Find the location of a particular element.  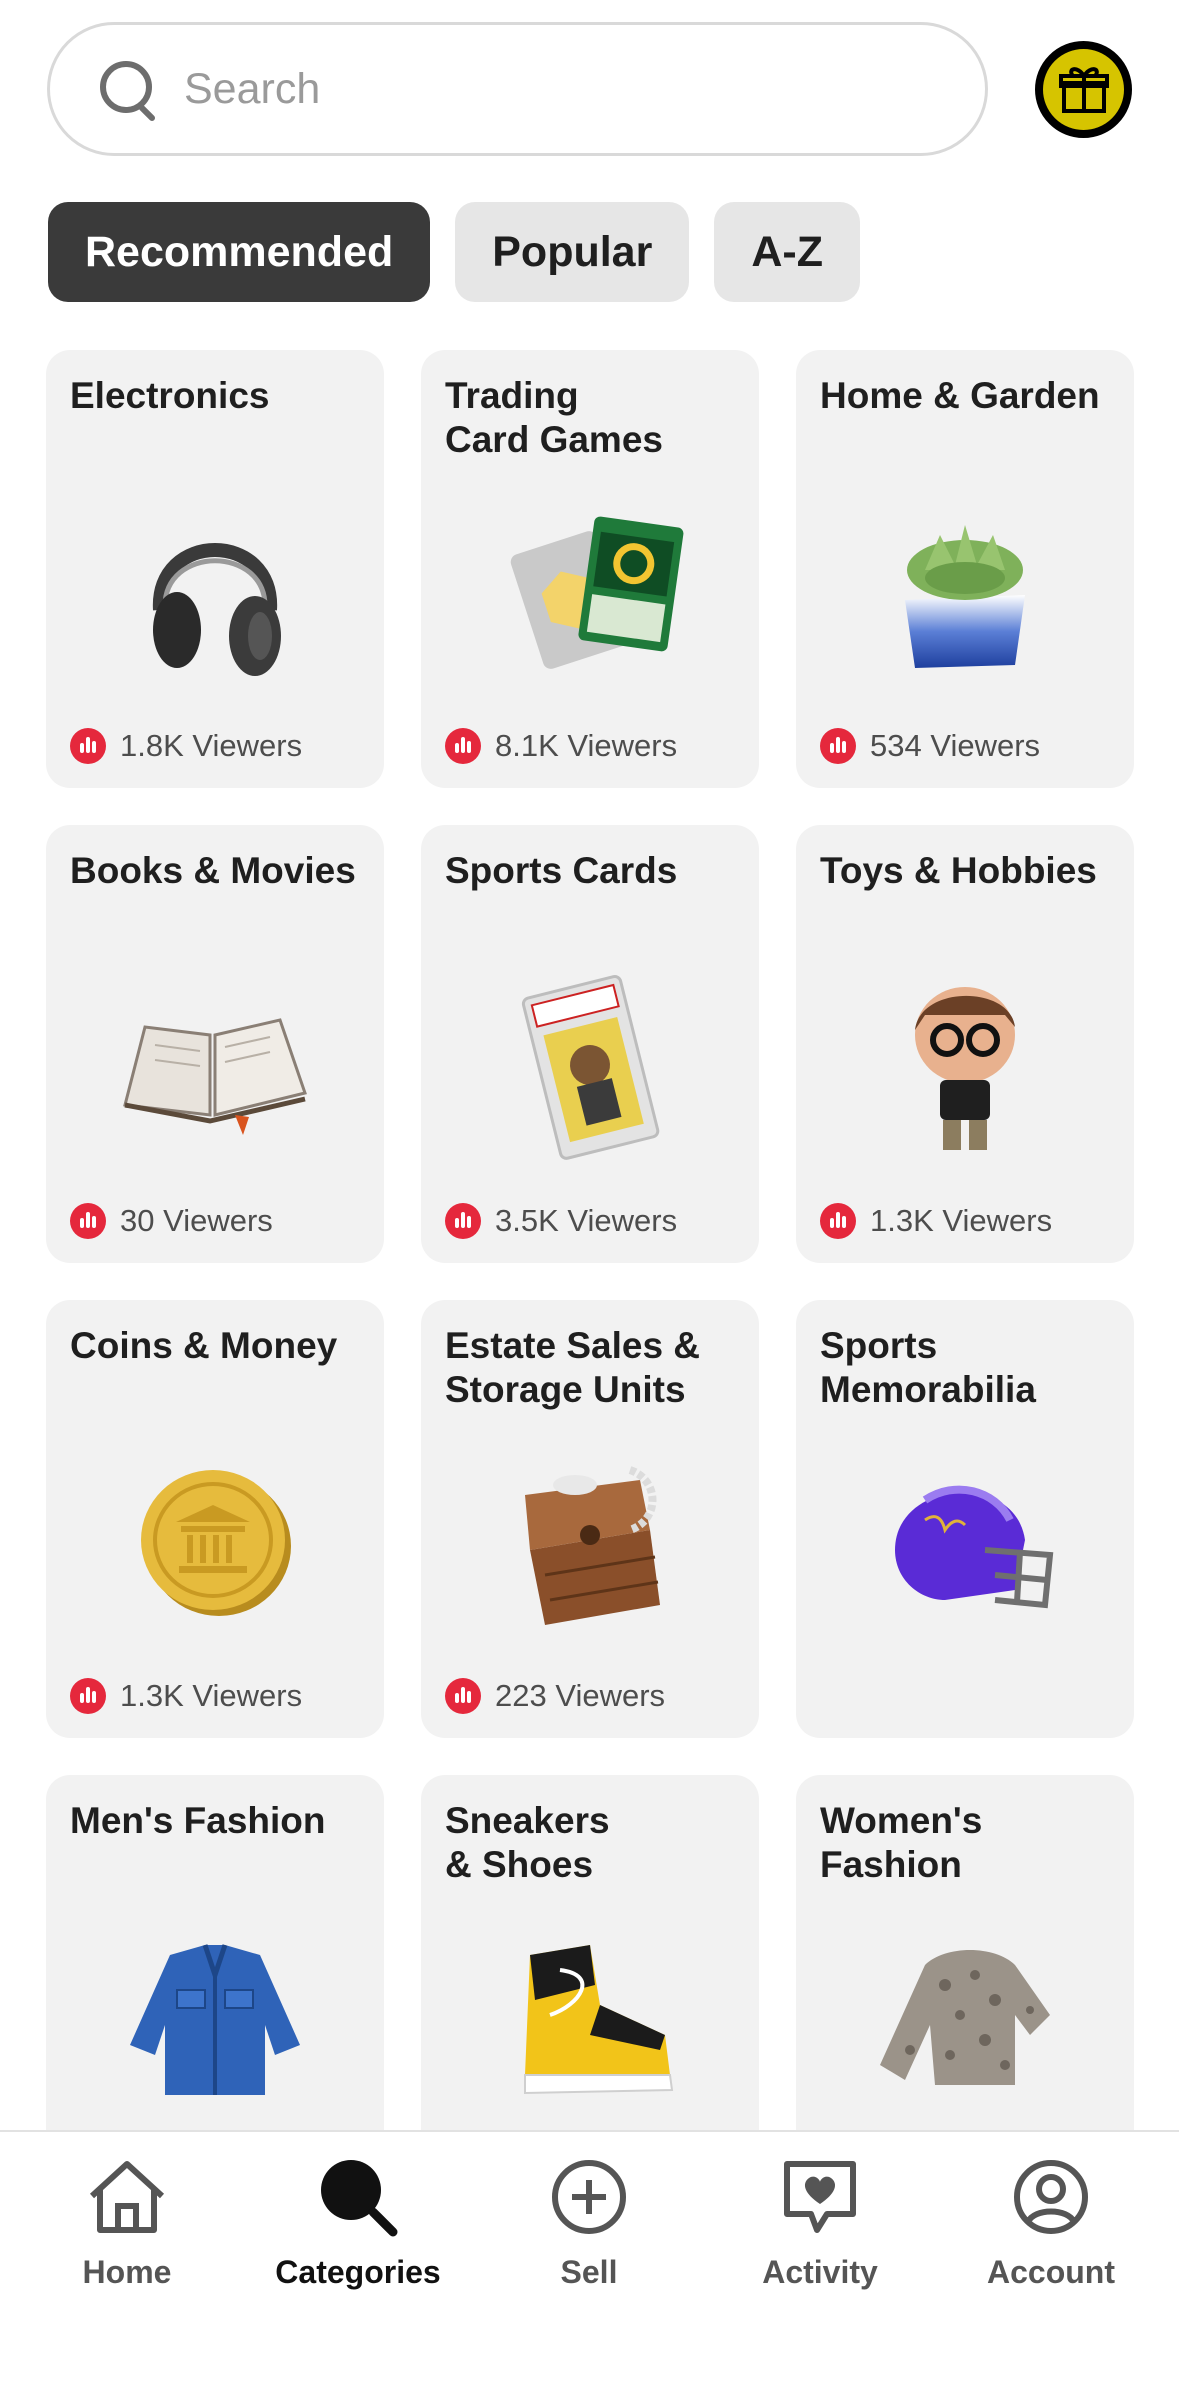

filter-chips: Recommended Popular A-Z is located at coordinates (454, 252).